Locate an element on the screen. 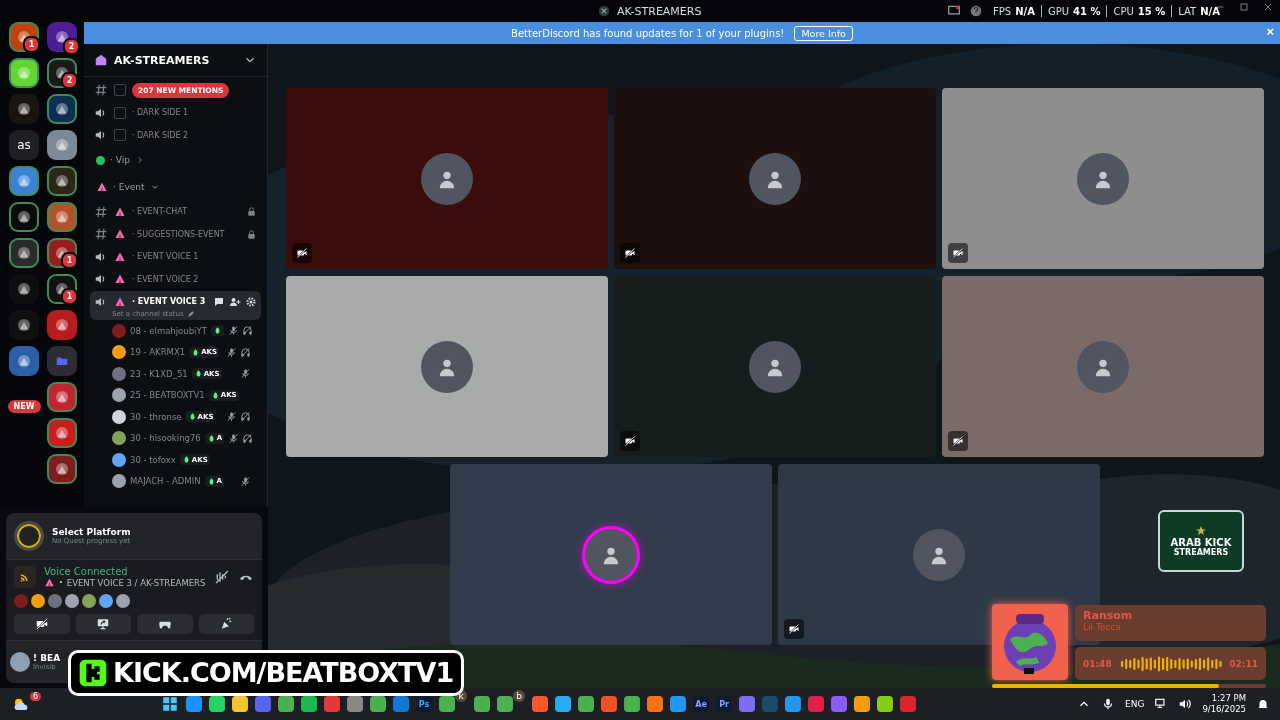 Image resolution: width=1280 pixels, height=720 pixels. member-name: 30 - thronse is located at coordinates (156, 416).